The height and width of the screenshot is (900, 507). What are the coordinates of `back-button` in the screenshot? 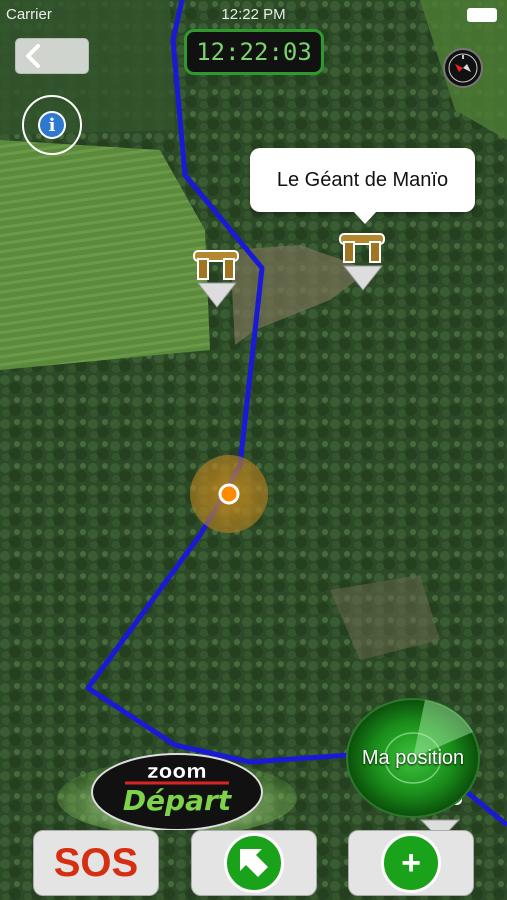 It's located at (52, 56).